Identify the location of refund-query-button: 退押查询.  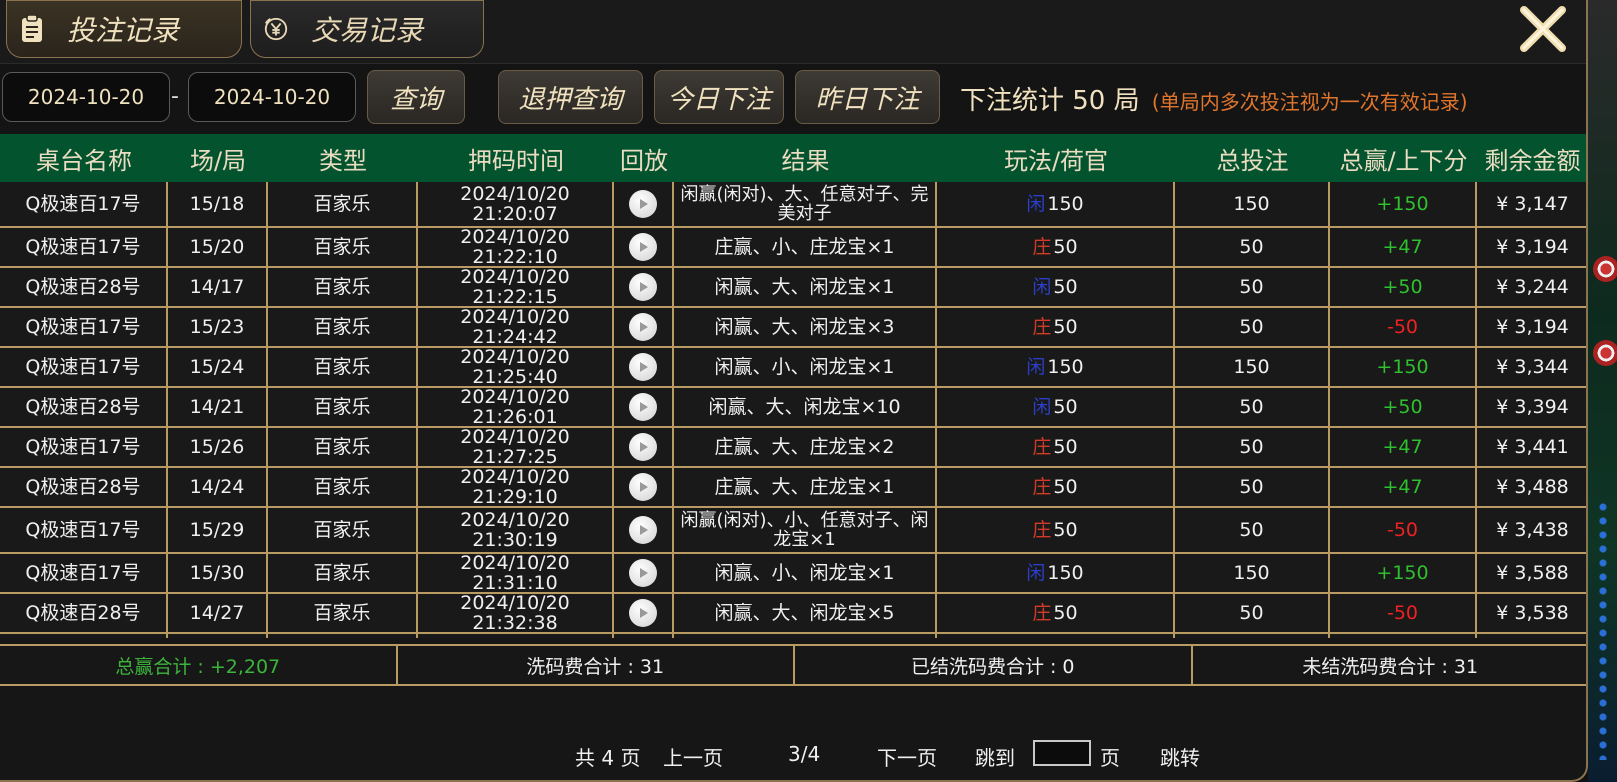
(570, 97).